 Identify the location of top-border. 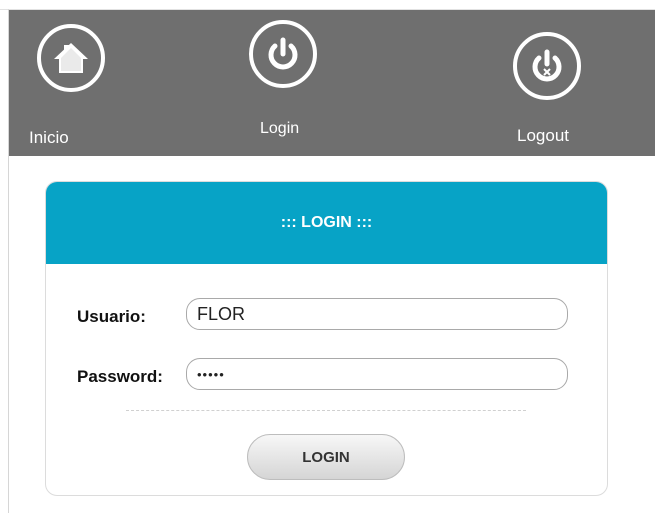
(327, 5).